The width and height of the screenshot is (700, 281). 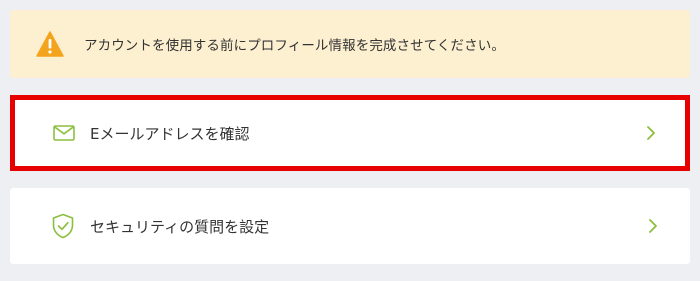 What do you see at coordinates (170, 133) in the screenshot?
I see `verify-email-label: Eメールアドレスを確認` at bounding box center [170, 133].